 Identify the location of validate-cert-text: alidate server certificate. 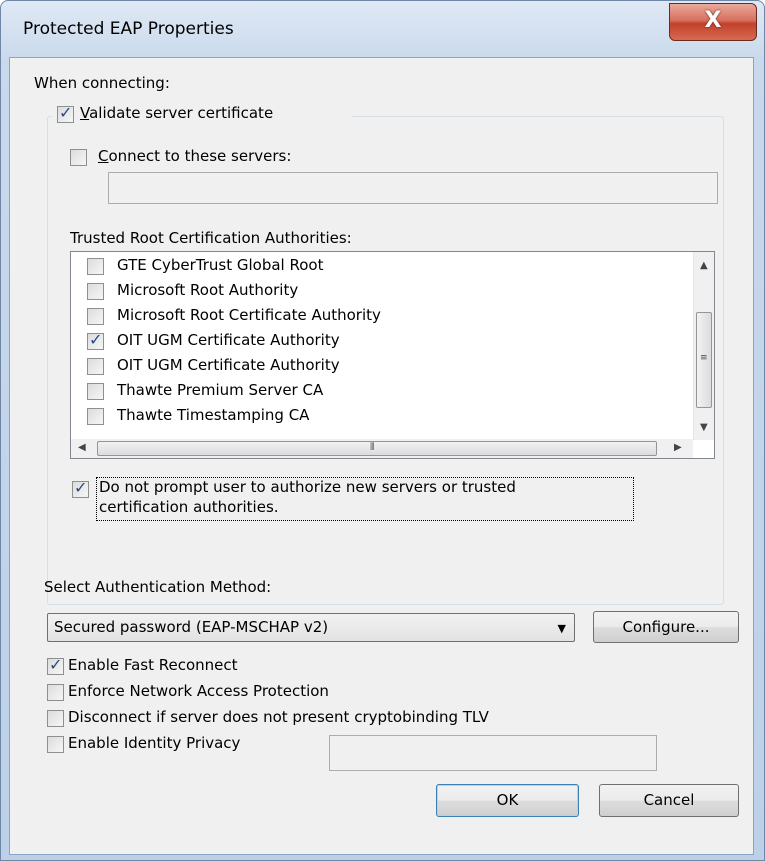
(181, 113).